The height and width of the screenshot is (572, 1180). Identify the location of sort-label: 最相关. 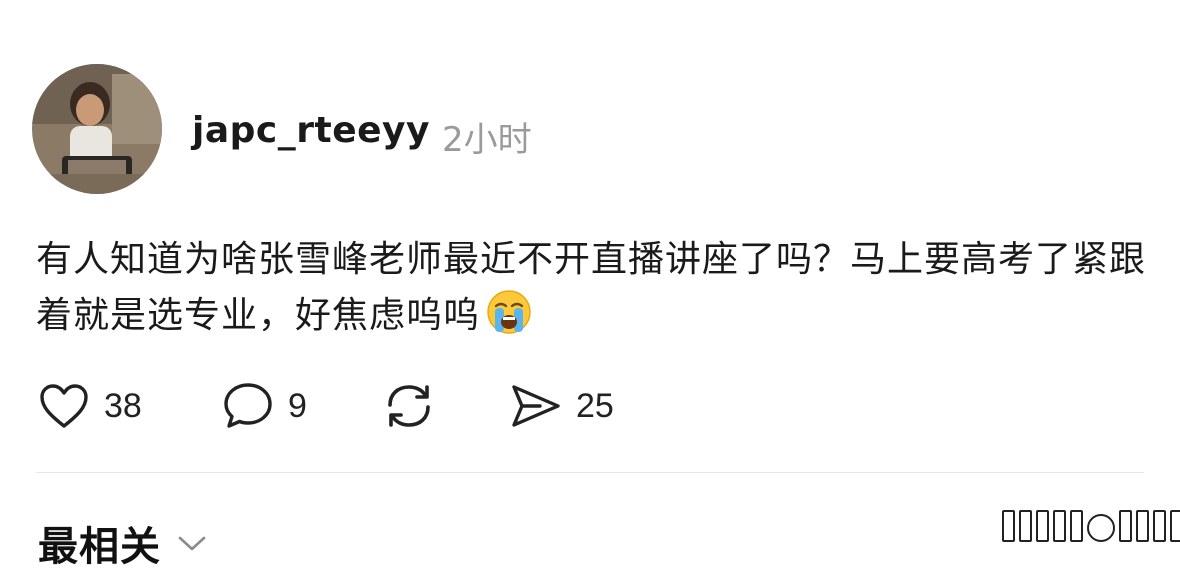
(99, 547).